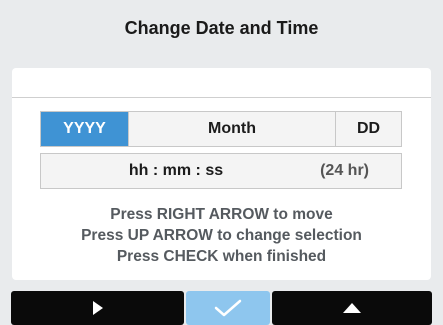 The height and width of the screenshot is (325, 443). I want to click on check-button, so click(228, 308).